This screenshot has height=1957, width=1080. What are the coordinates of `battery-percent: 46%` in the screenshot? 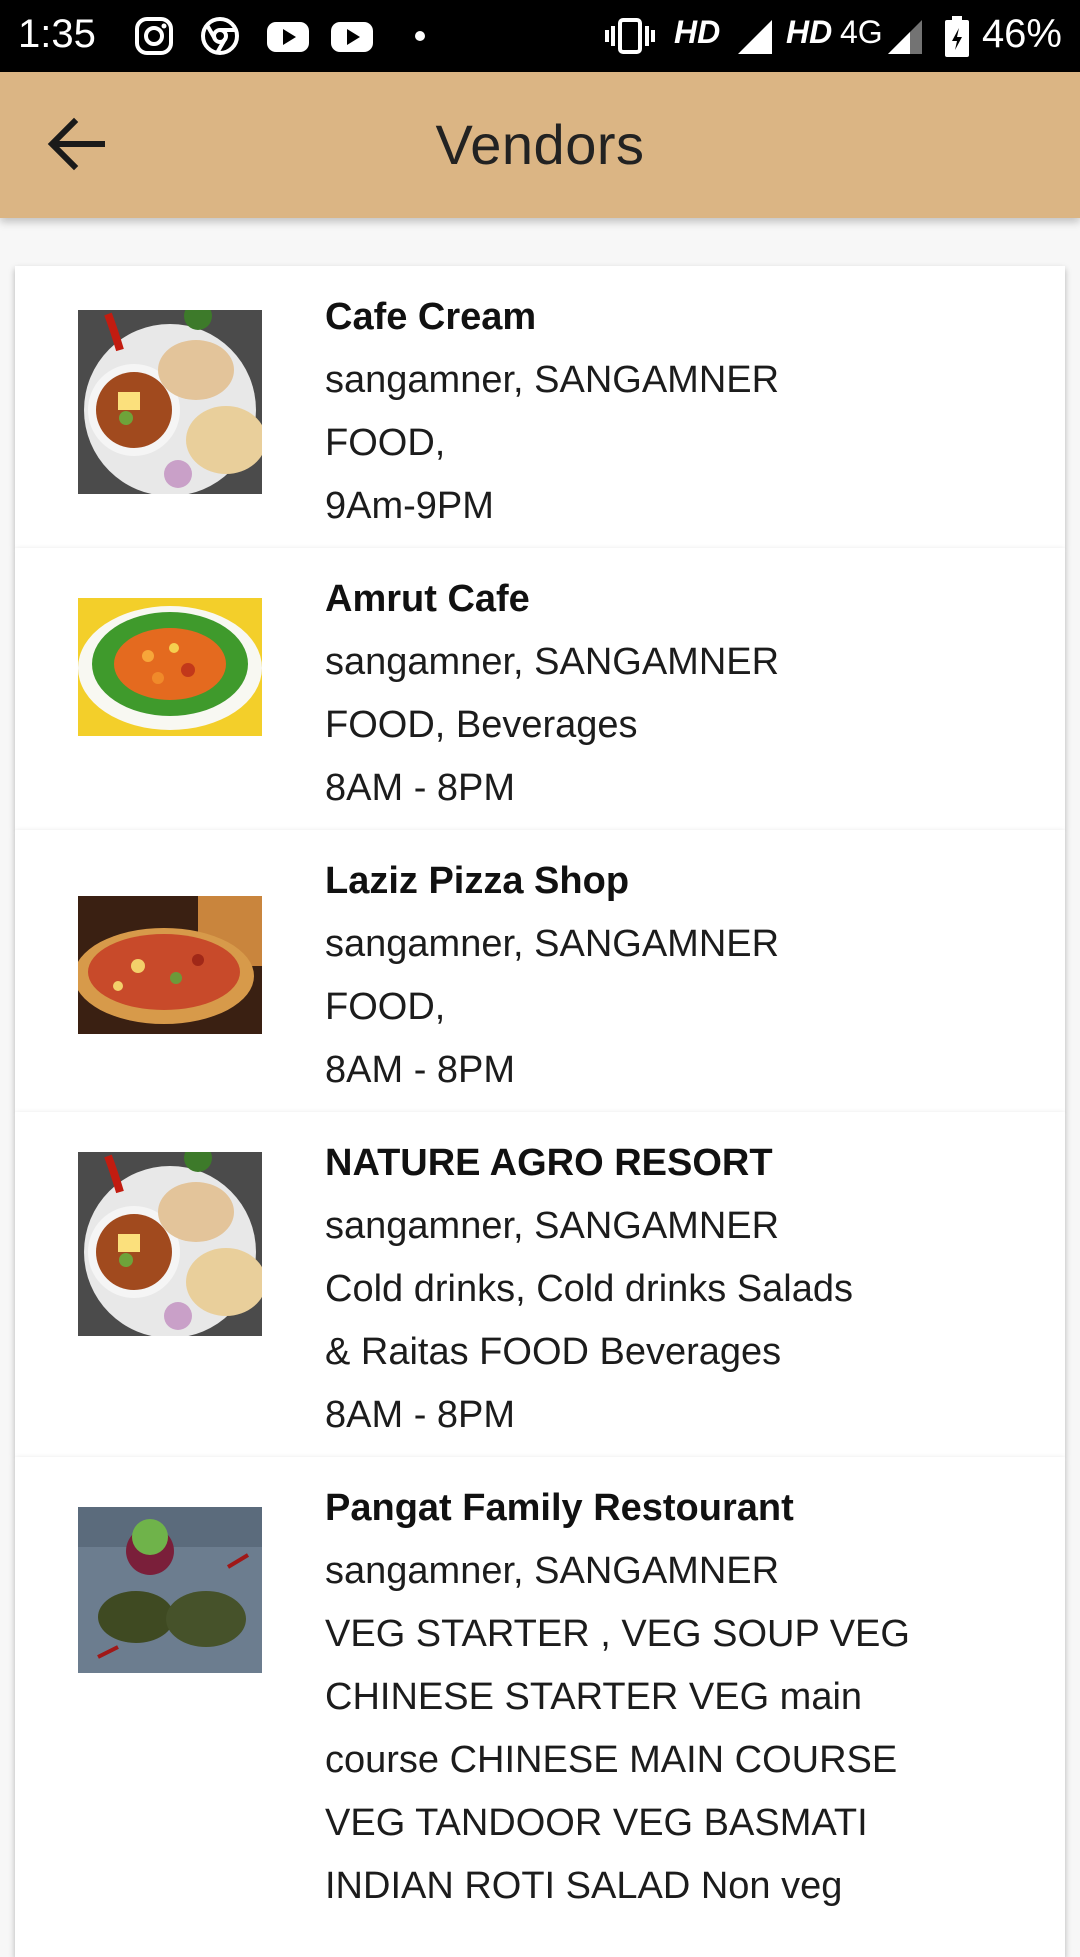 It's located at (1021, 34).